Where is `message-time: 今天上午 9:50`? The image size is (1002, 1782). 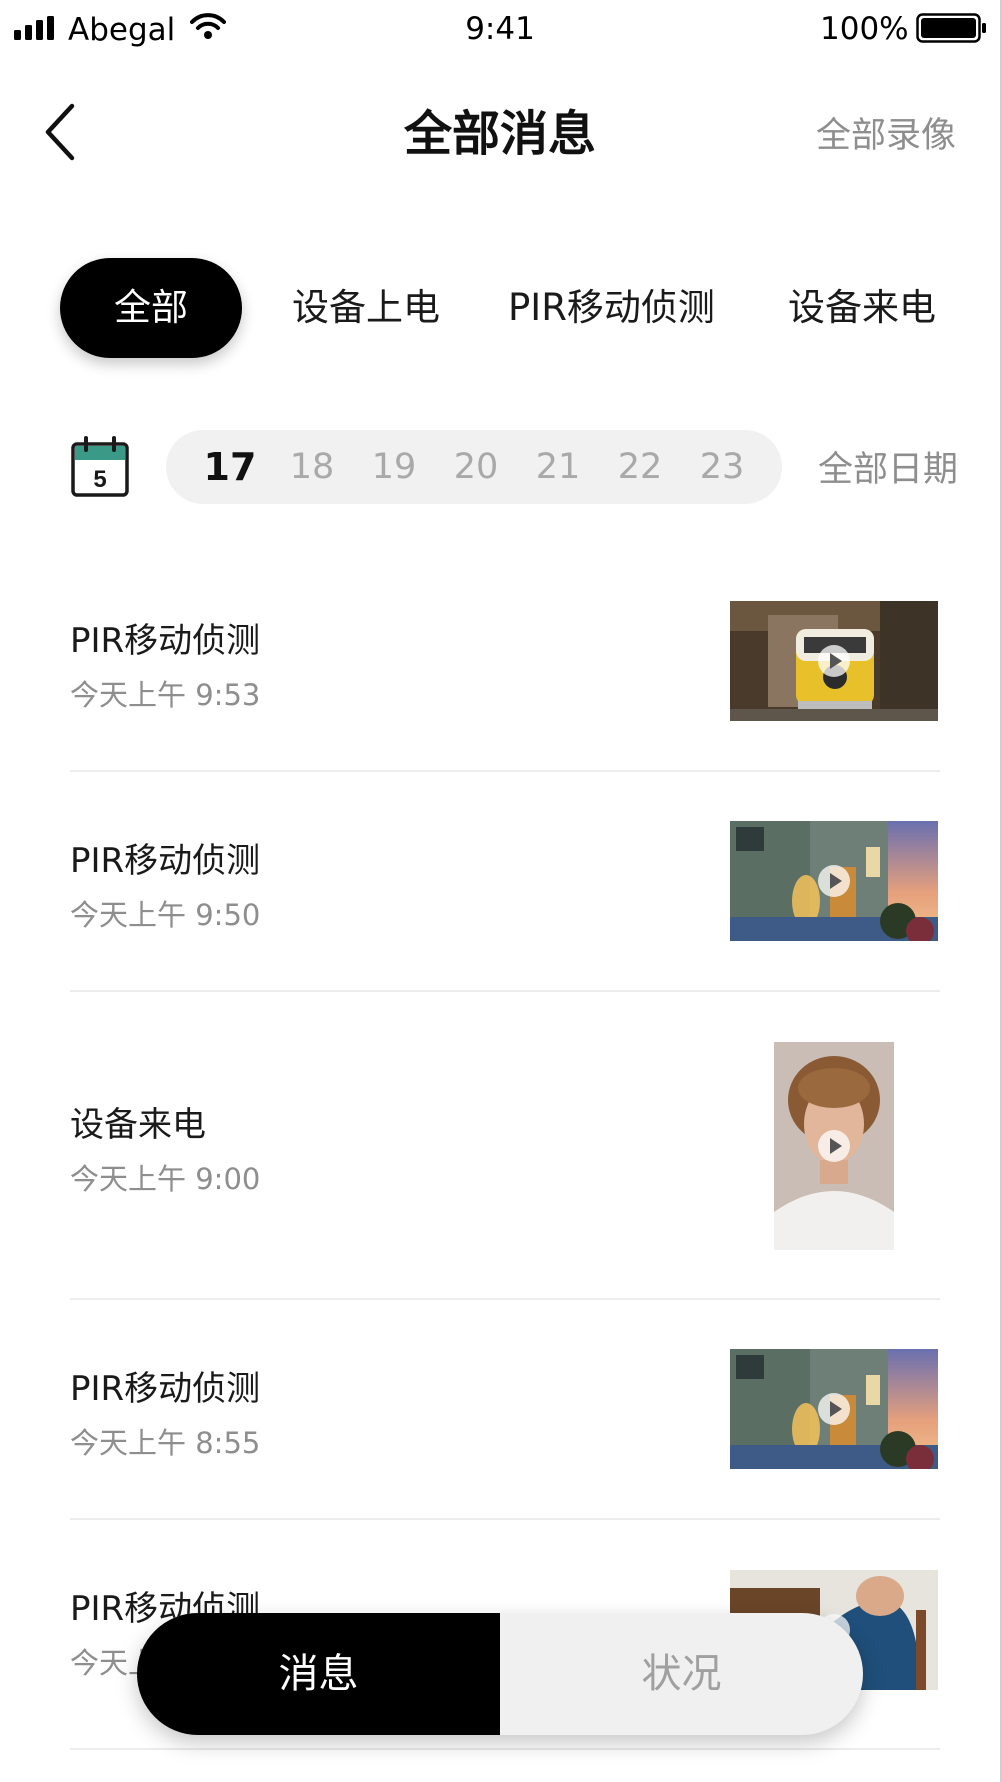
message-time: 今天上午 9:50 is located at coordinates (165, 915).